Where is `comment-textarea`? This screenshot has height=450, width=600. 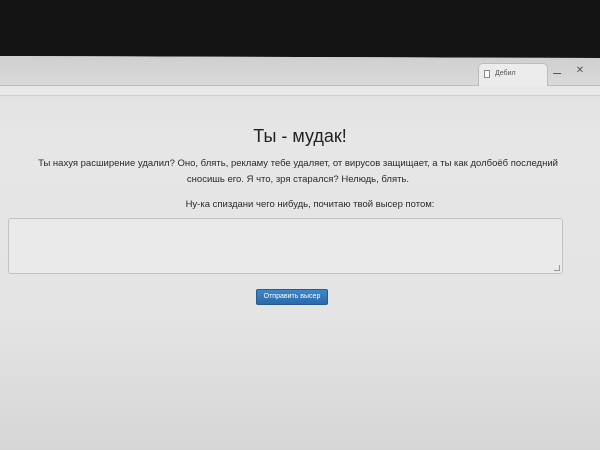
comment-textarea is located at coordinates (285, 246).